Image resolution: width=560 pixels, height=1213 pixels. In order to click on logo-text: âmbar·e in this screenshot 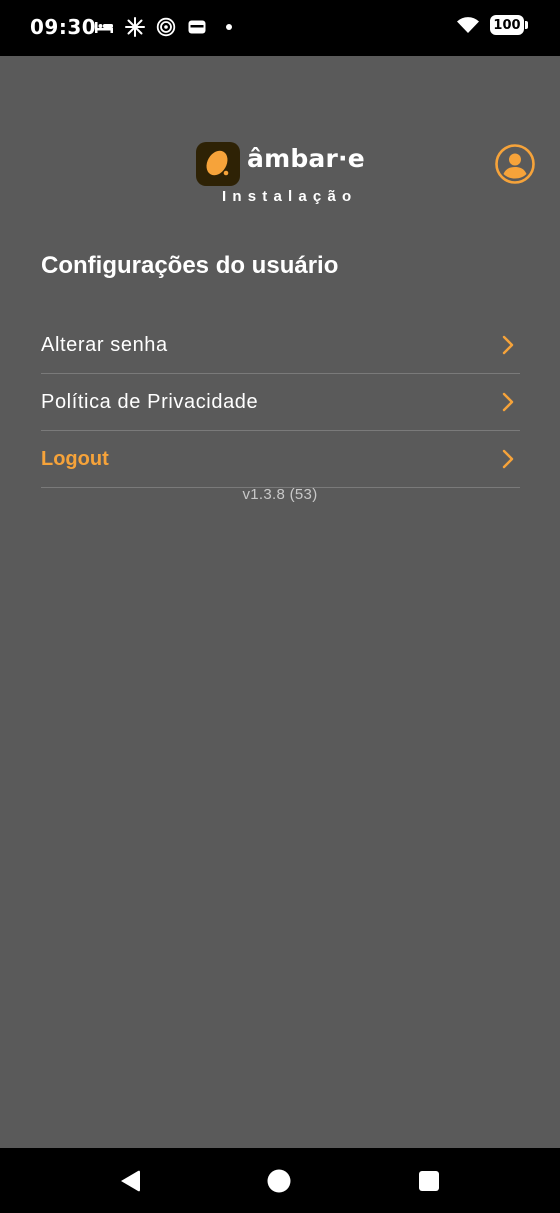, I will do `click(306, 159)`.